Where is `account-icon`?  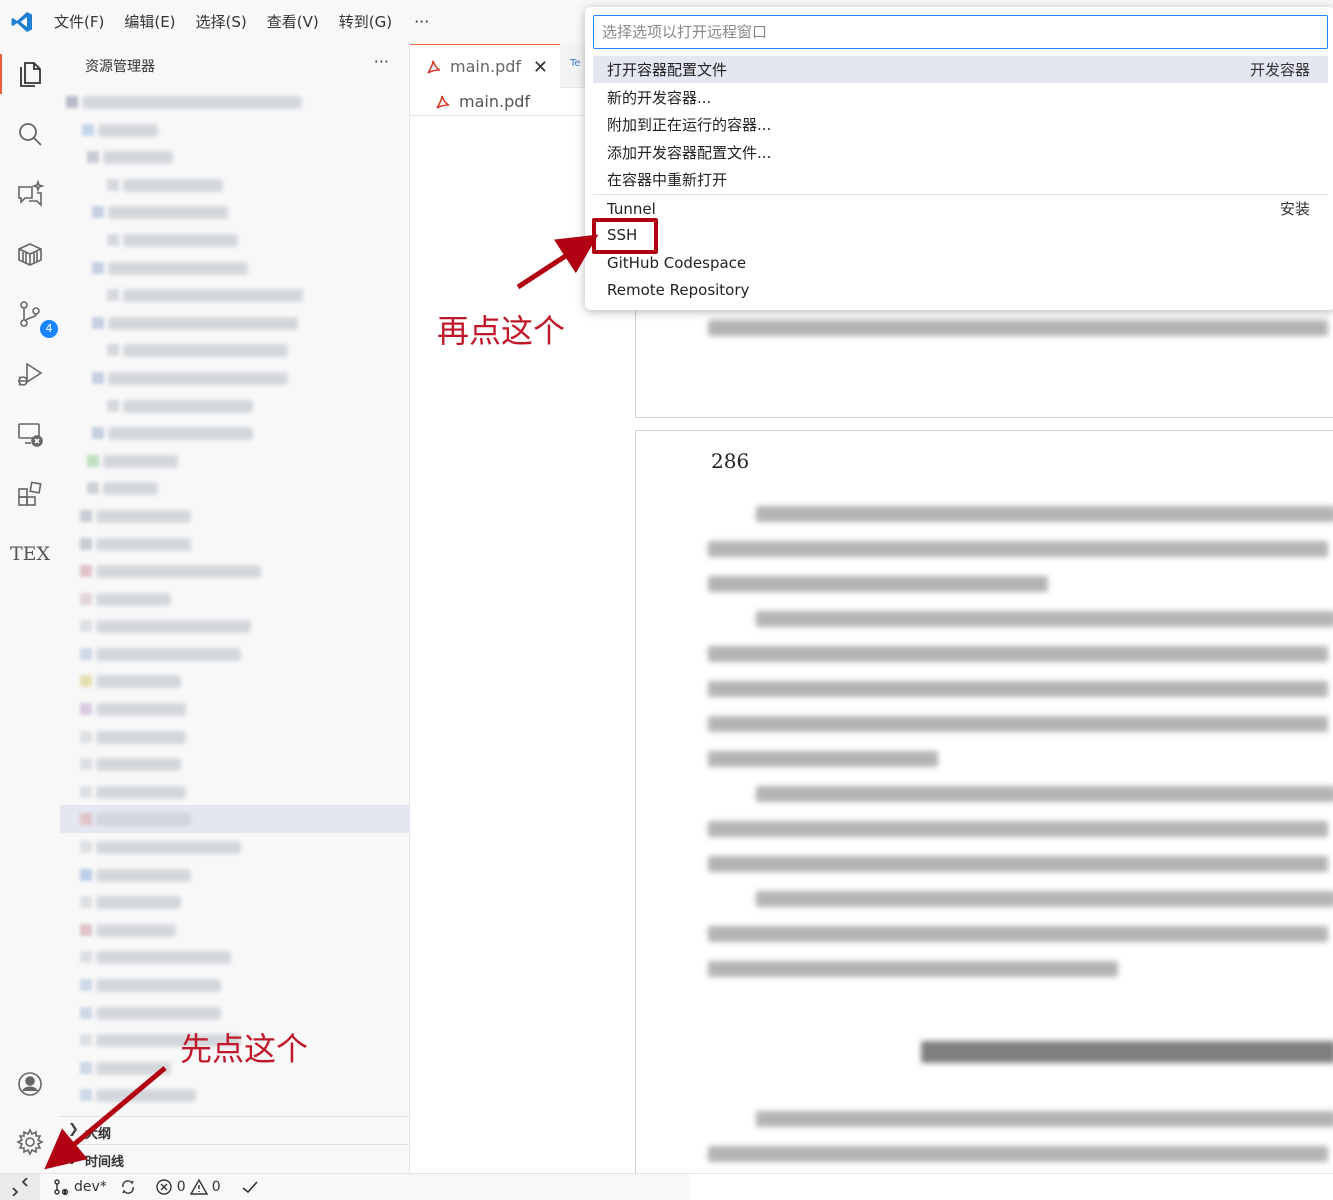
account-icon is located at coordinates (30, 1084).